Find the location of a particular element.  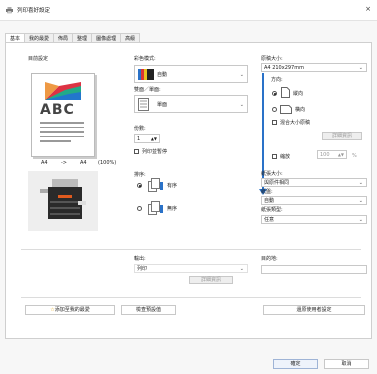

paper-size-value: 與原件相同 is located at coordinates (277, 183).